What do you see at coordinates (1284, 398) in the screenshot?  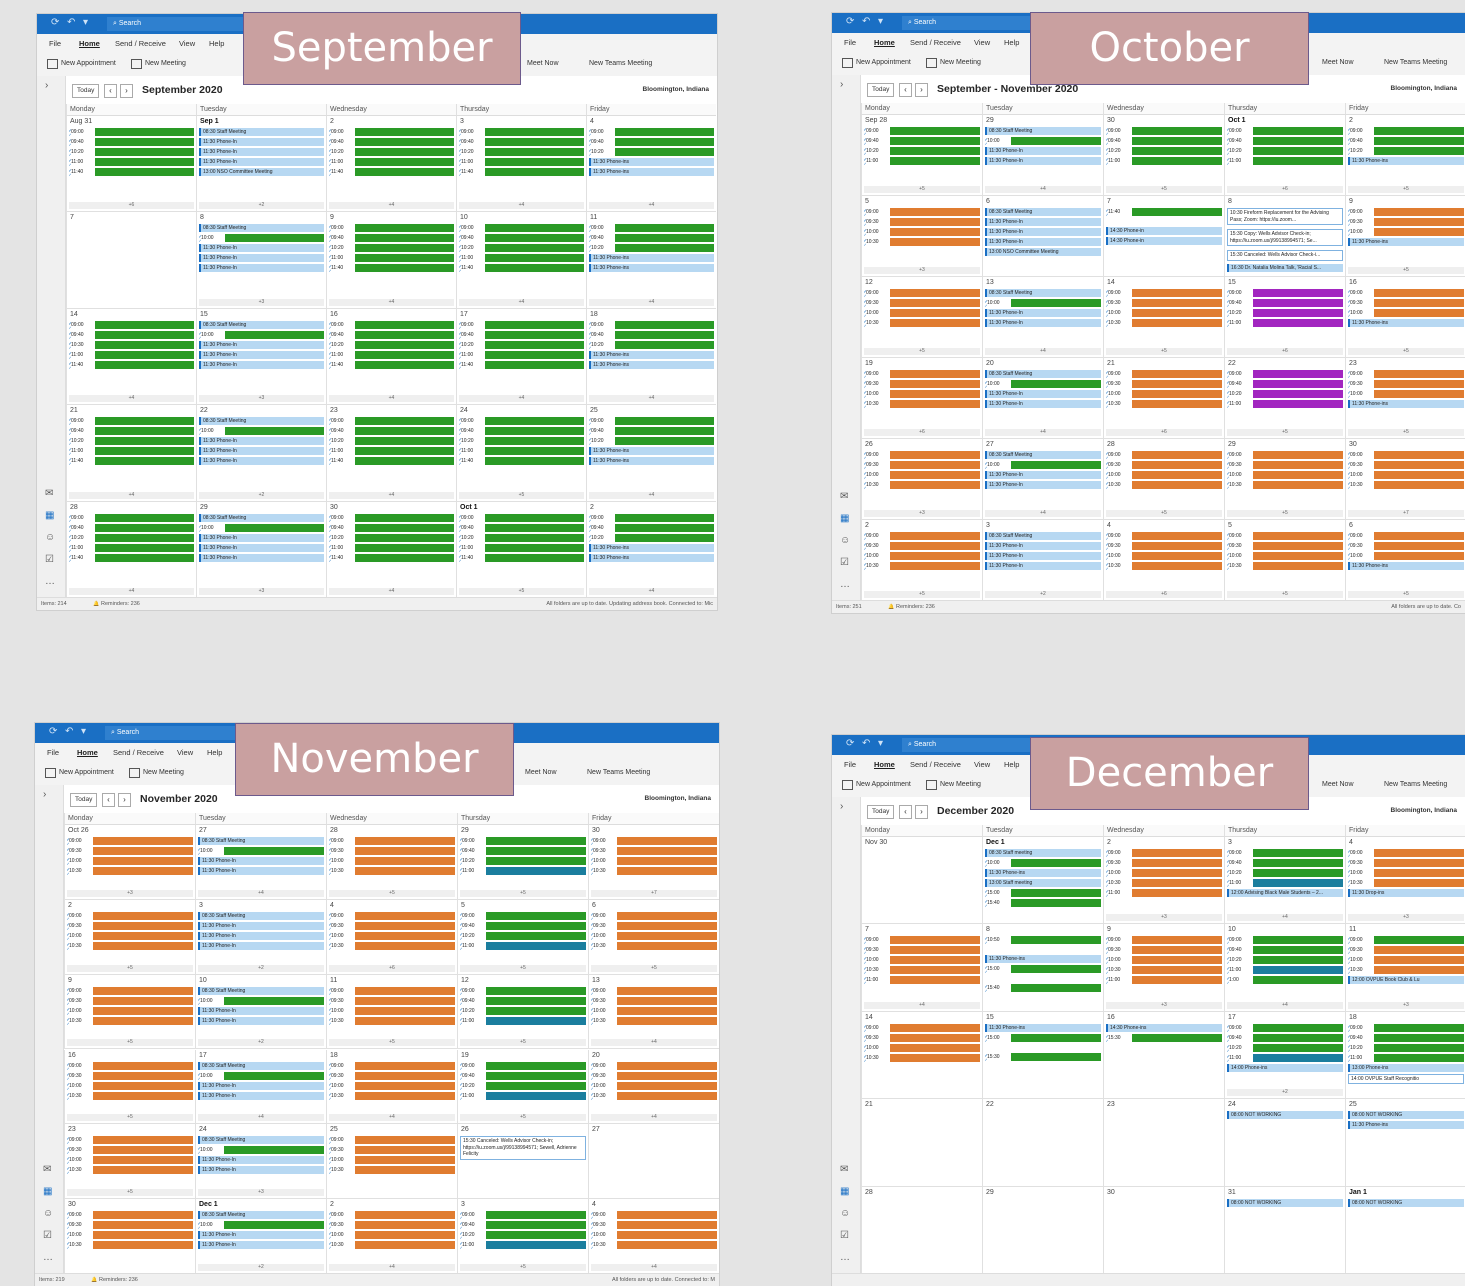 I see `day-cell: 22 09:00 09:40 10:20 11:00 +5` at bounding box center [1284, 398].